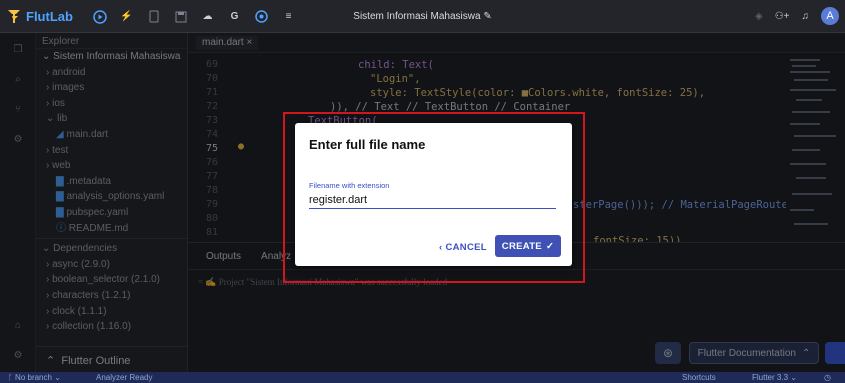  What do you see at coordinates (782, 16) in the screenshot?
I see `add-user-icon: ⚇+` at bounding box center [782, 16].